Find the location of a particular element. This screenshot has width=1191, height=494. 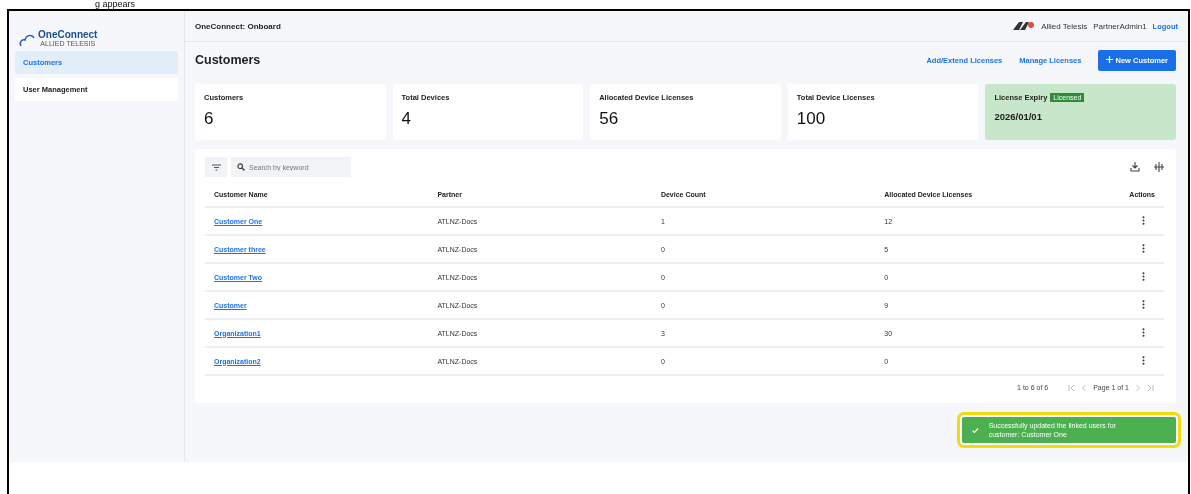

brand-logo-icon is located at coordinates (1024, 26).